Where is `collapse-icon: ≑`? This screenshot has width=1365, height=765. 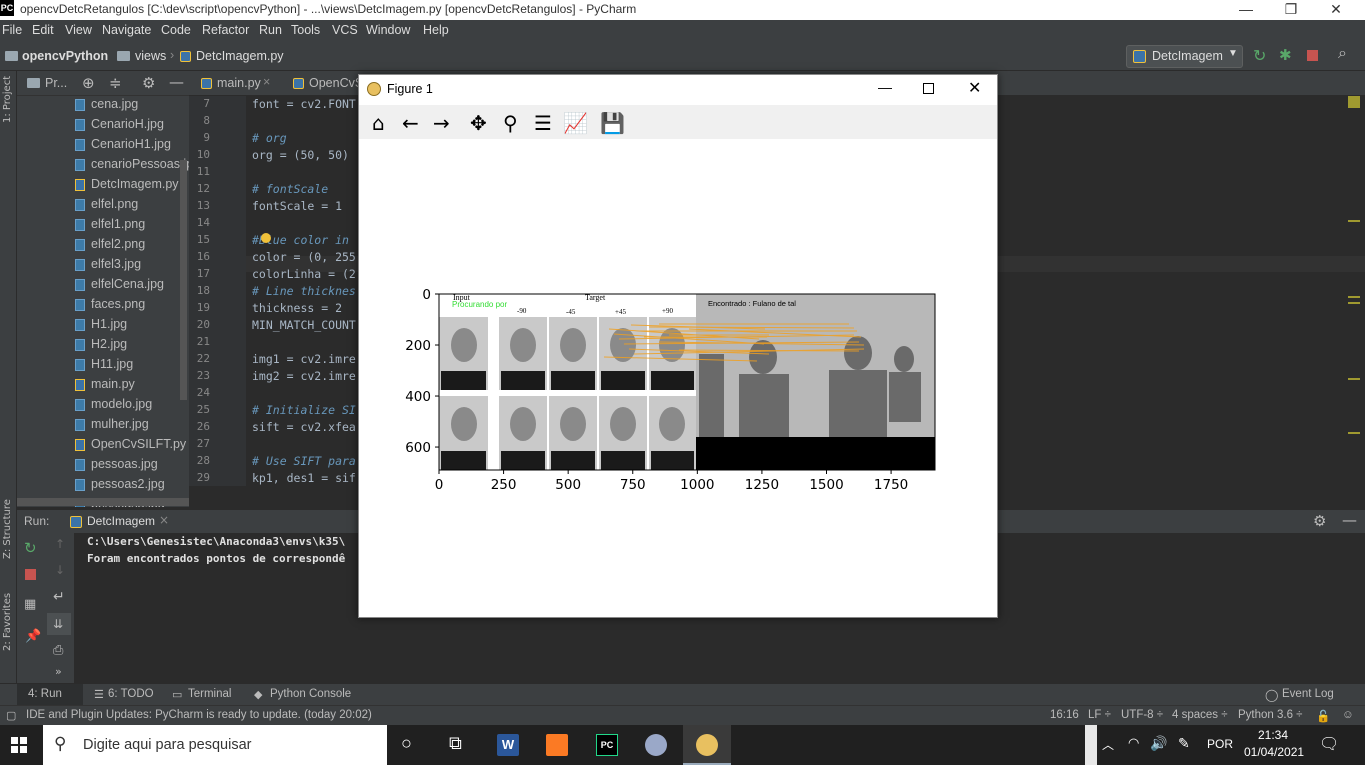
collapse-icon: ≑ is located at coordinates (115, 83).